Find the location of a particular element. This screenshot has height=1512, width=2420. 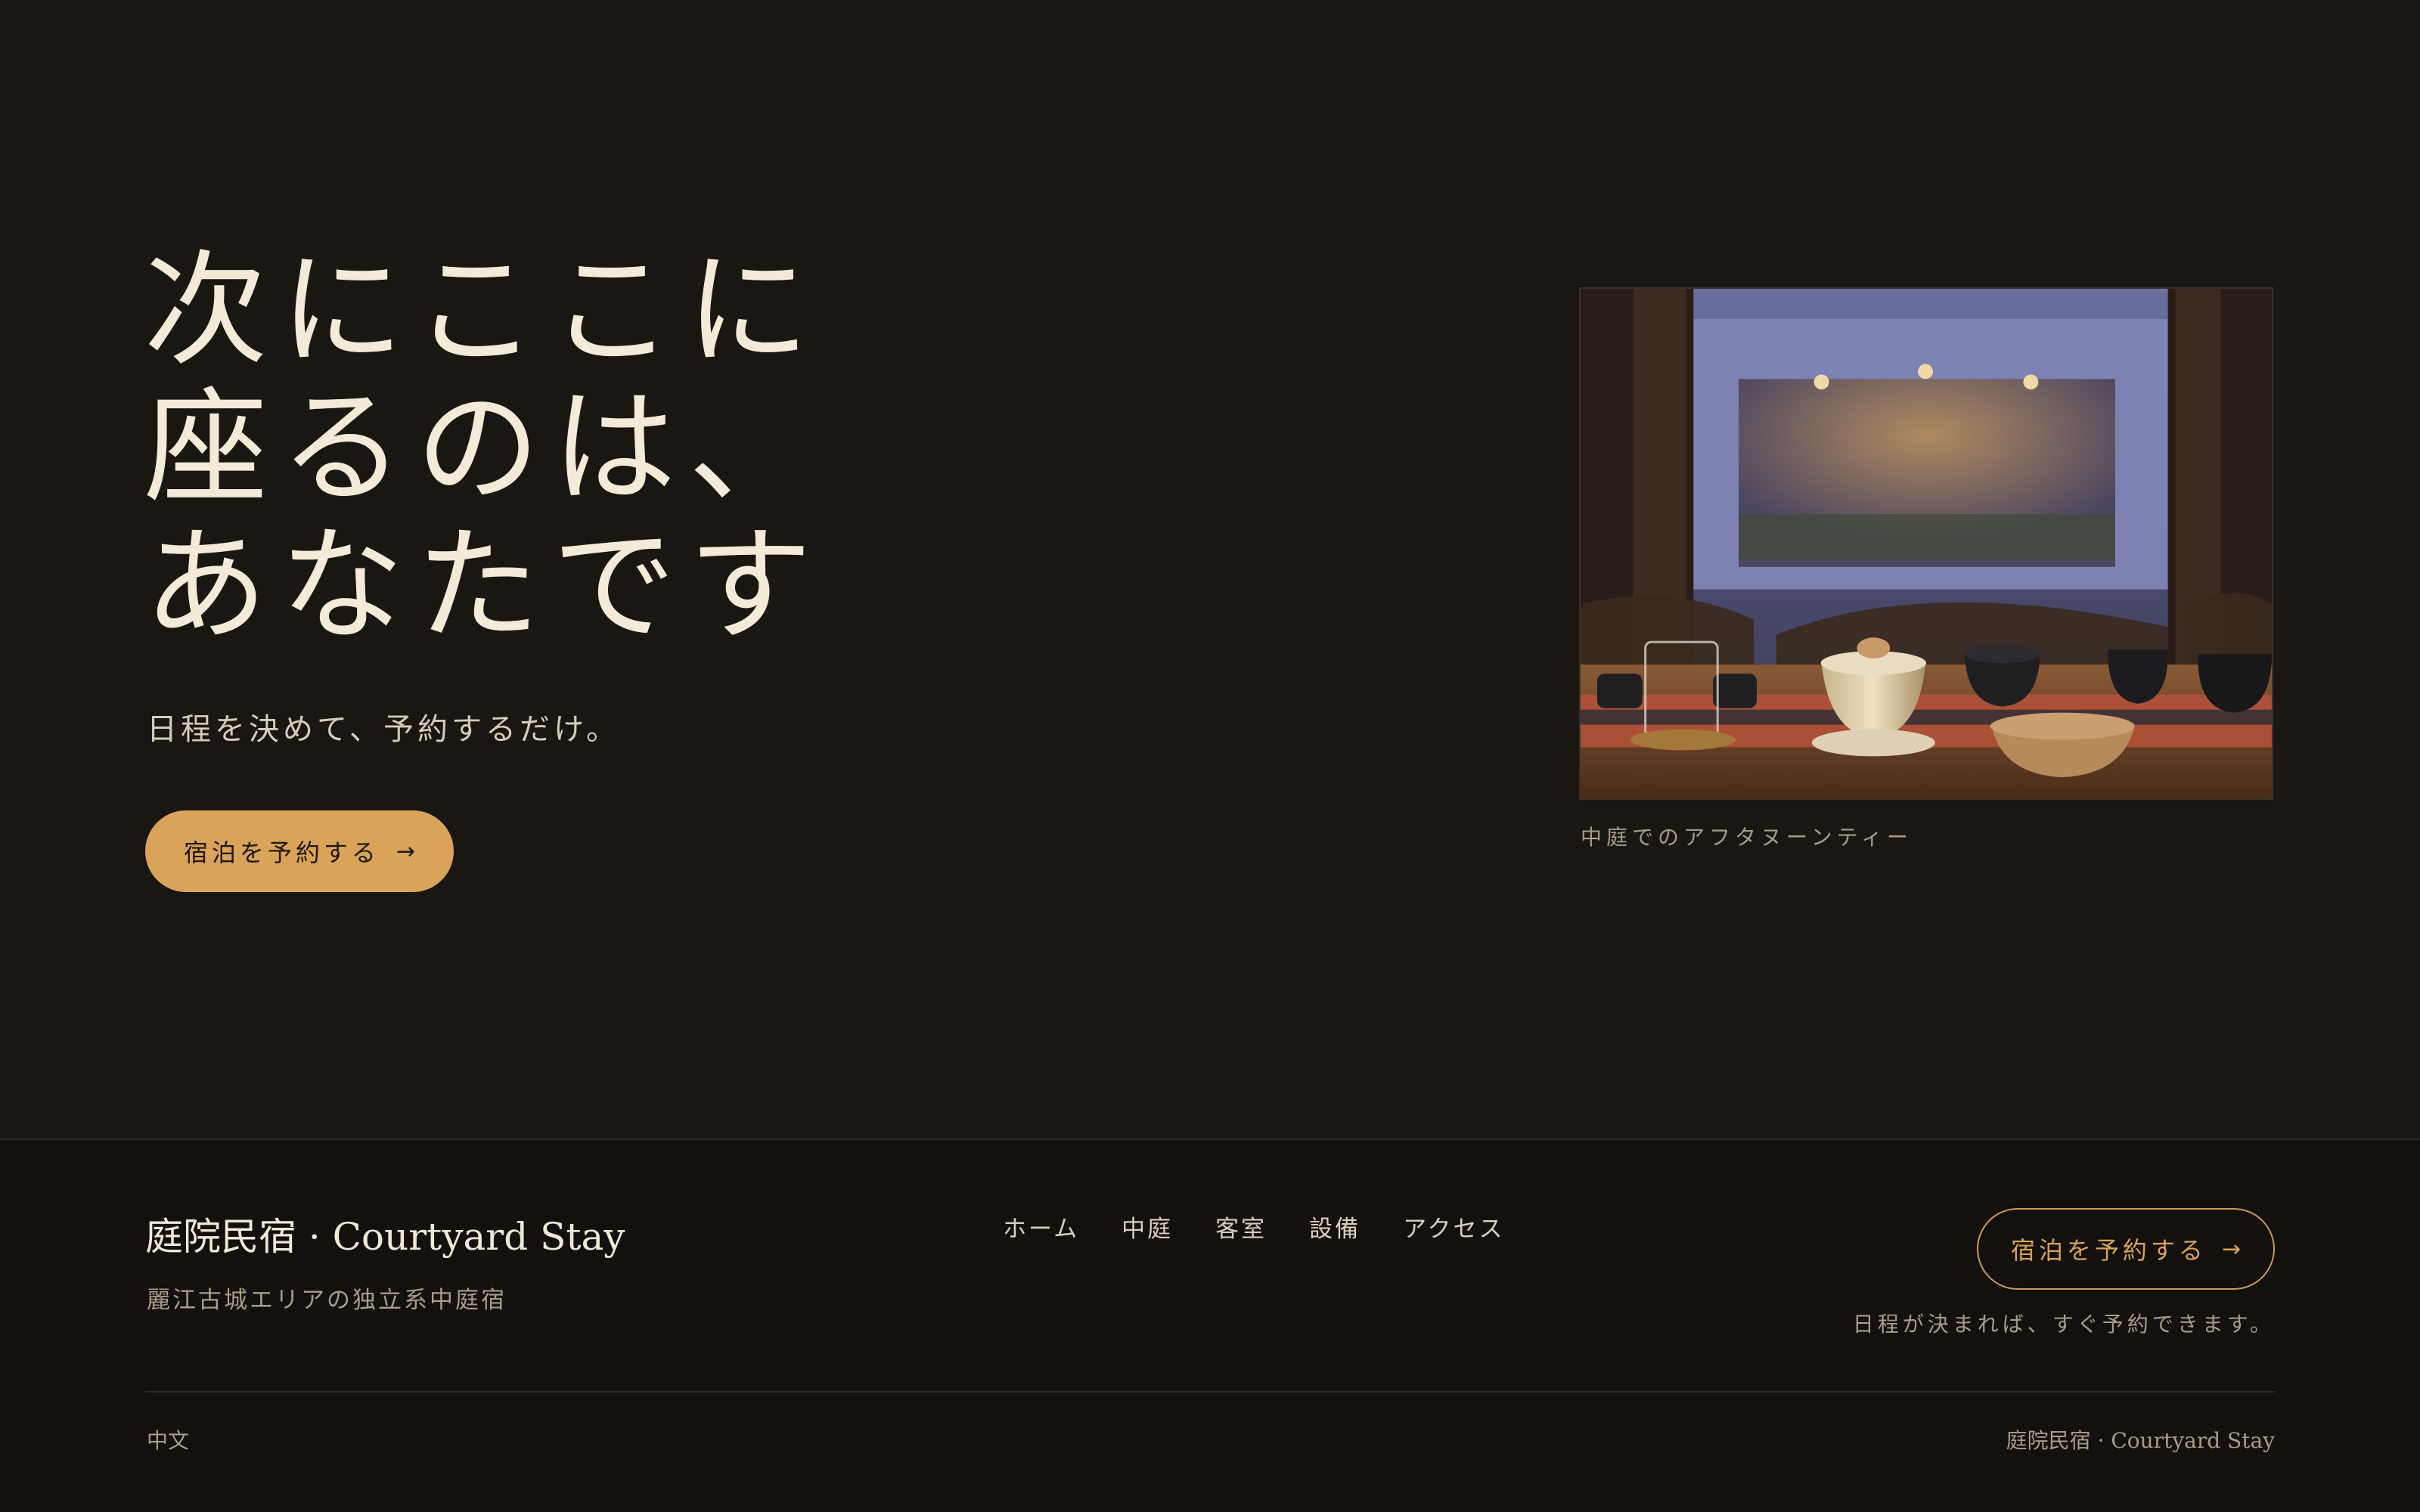

footer-brand: 庭院民宿 · Courtyard Stay is located at coordinates (385, 1237).